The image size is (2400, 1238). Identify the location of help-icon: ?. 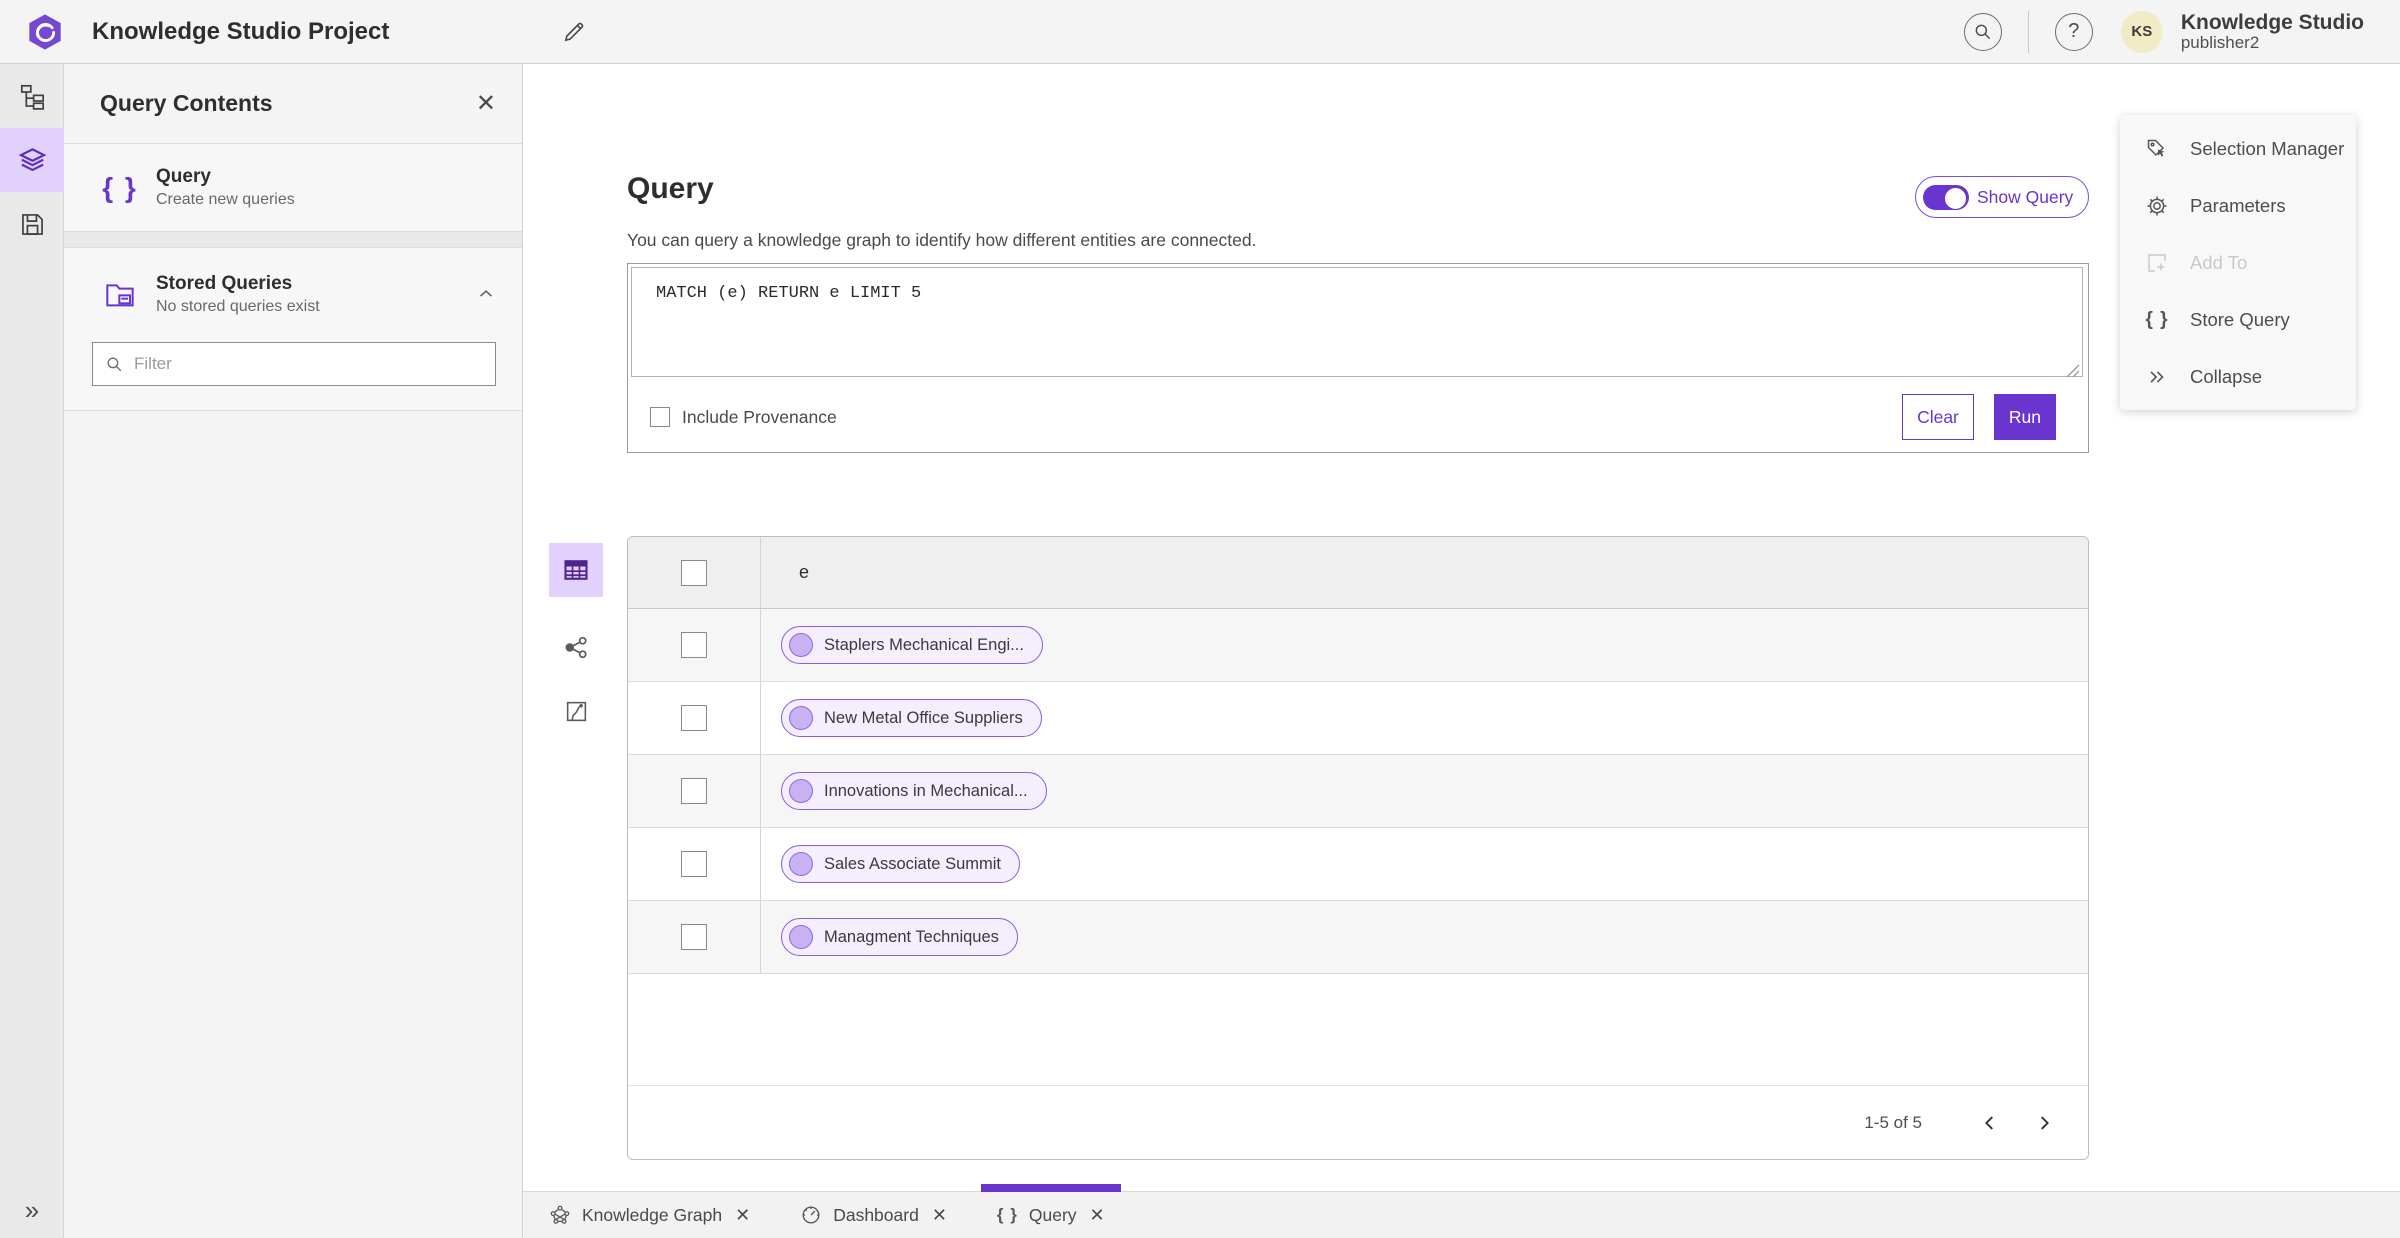
(2074, 31).